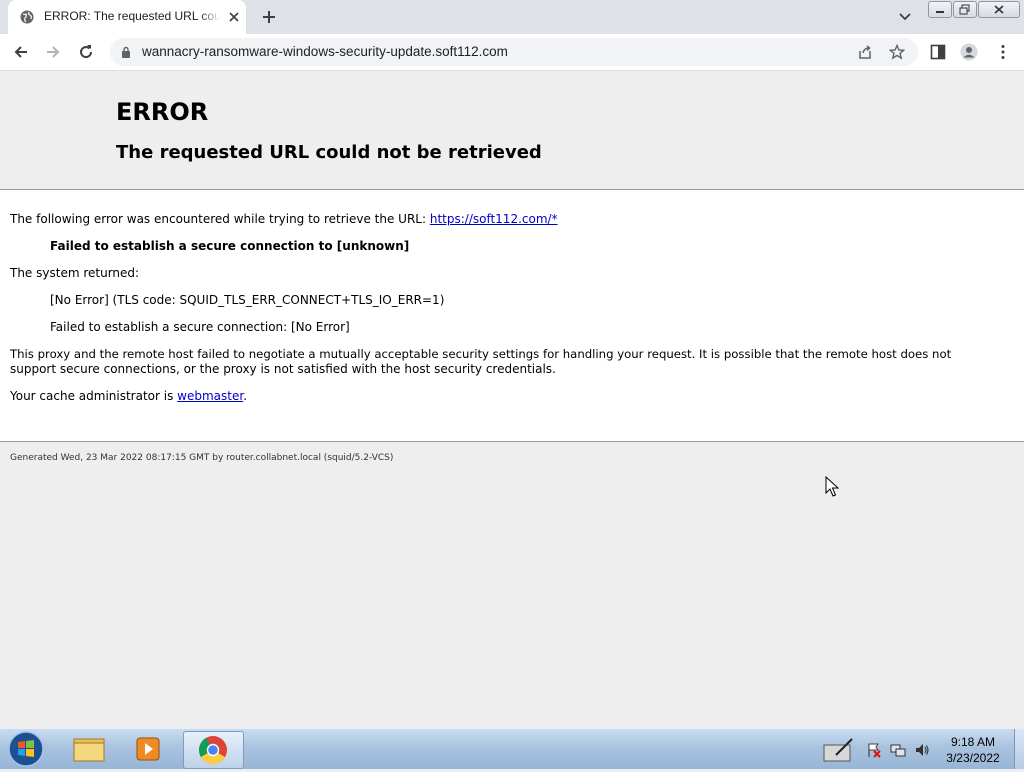 The width and height of the screenshot is (1024, 772). I want to click on star-icon, so click(897, 52).